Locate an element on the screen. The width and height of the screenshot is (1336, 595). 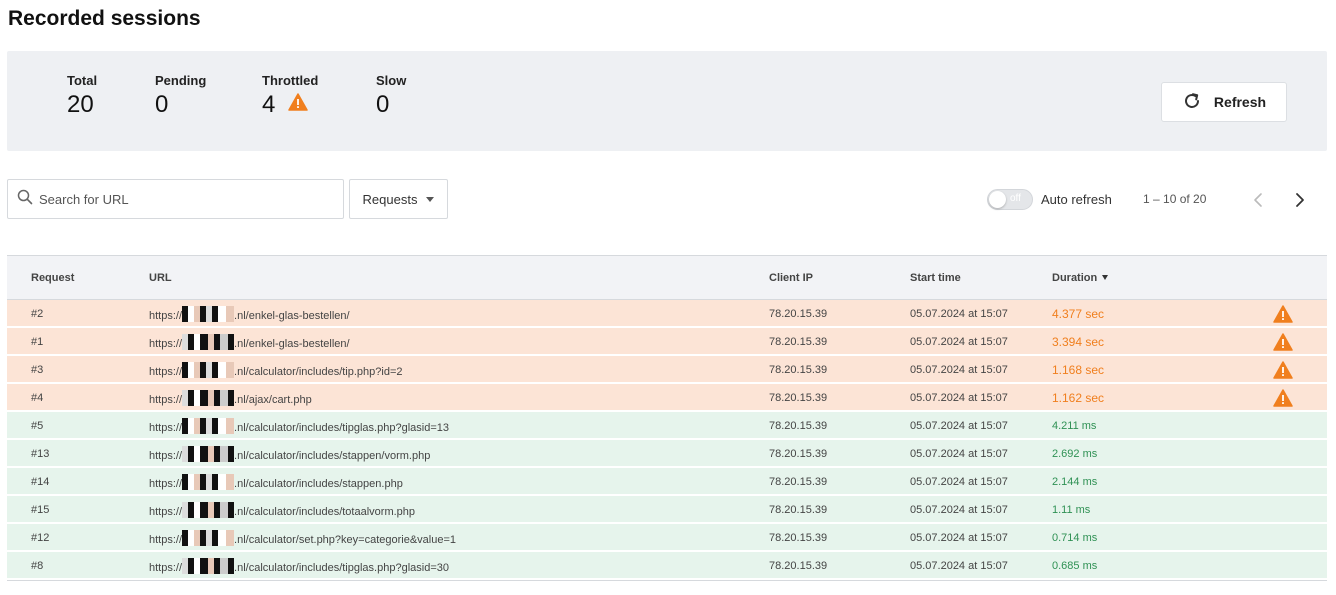
request-id: #3 is located at coordinates (37, 370).